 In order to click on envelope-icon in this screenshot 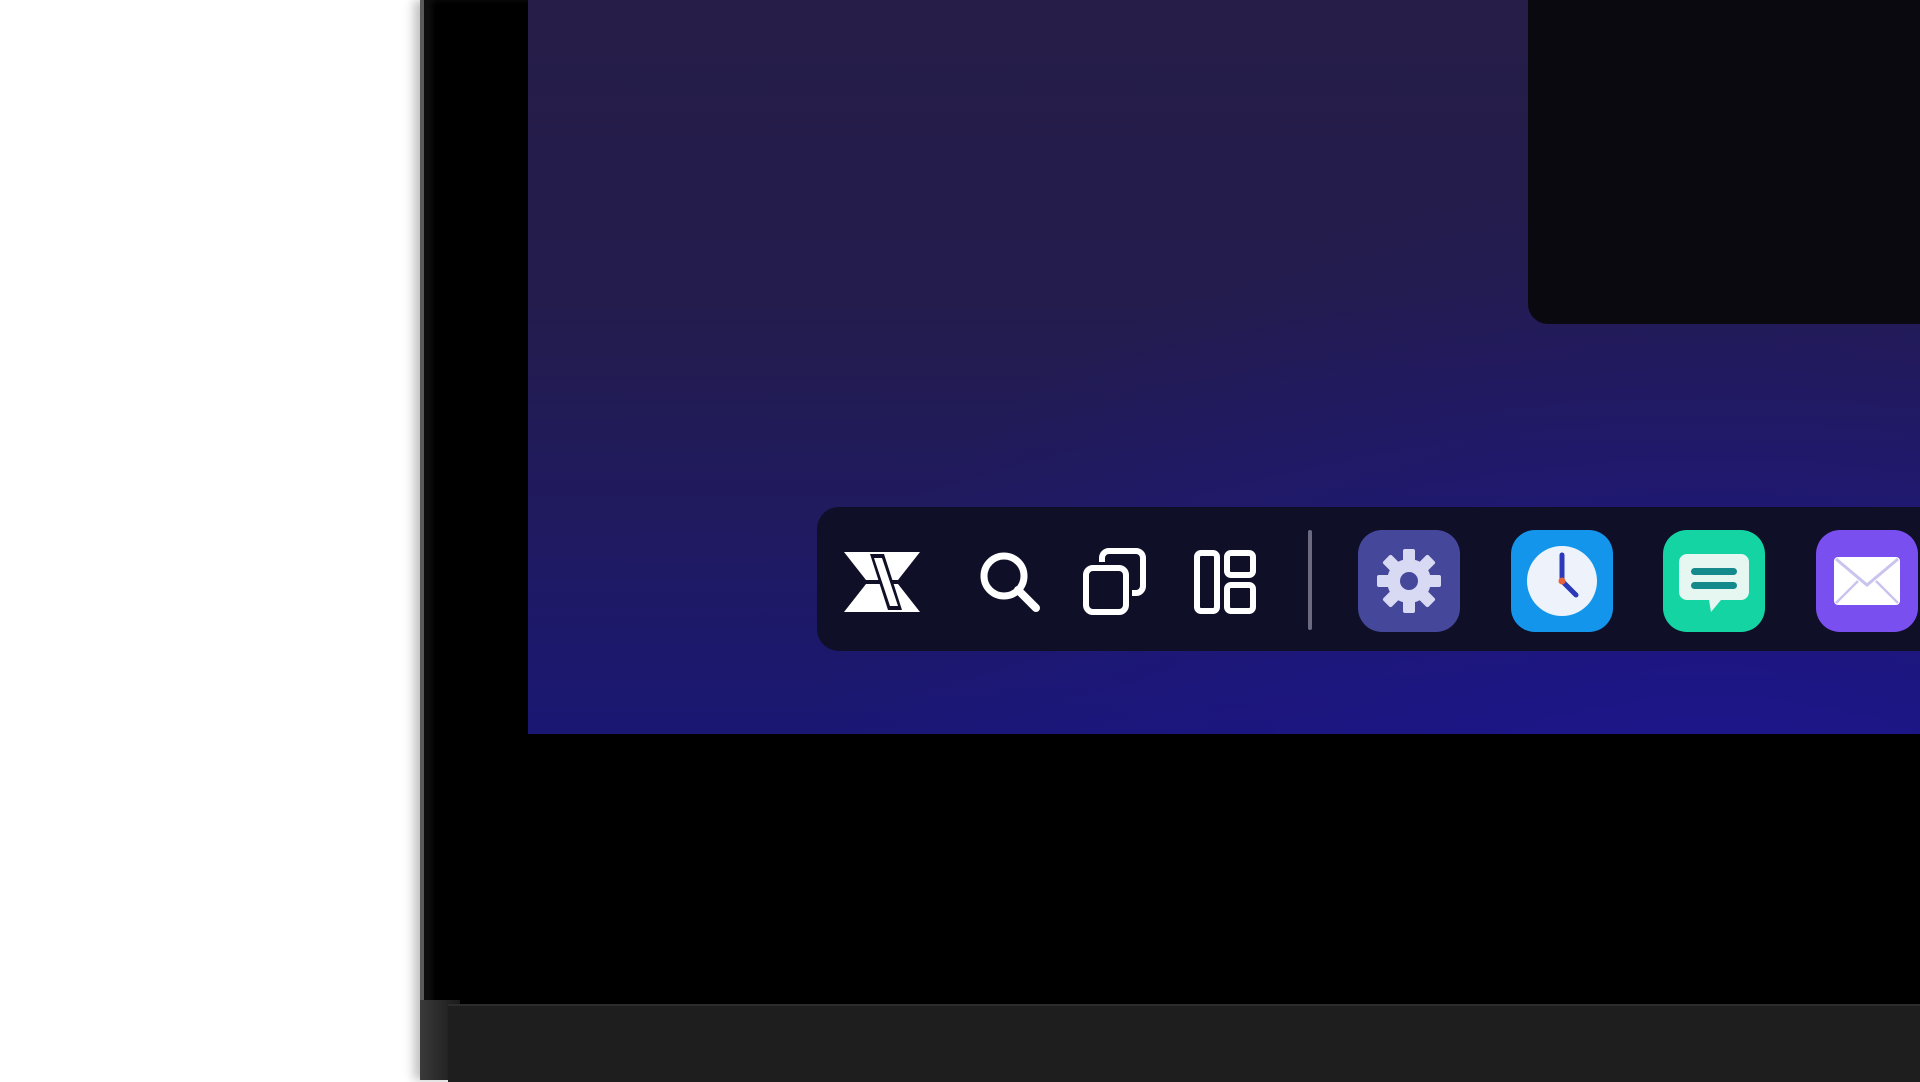, I will do `click(1867, 581)`.